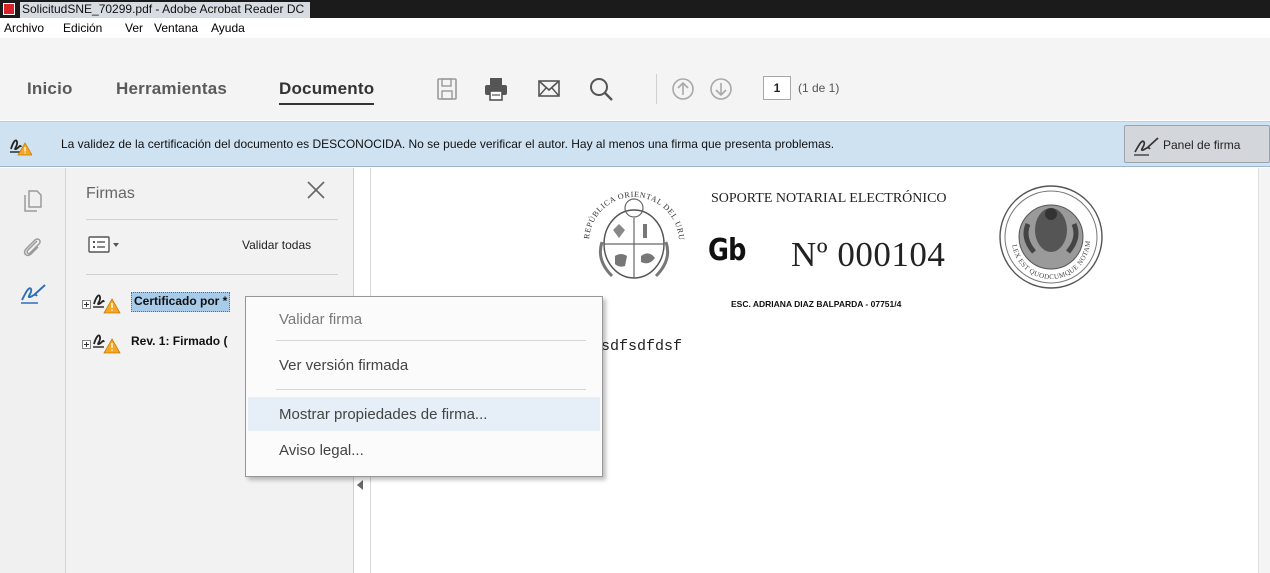 The image size is (1270, 573). What do you see at coordinates (181, 302) in the screenshot?
I see `signature-row-label: Certificado por *` at bounding box center [181, 302].